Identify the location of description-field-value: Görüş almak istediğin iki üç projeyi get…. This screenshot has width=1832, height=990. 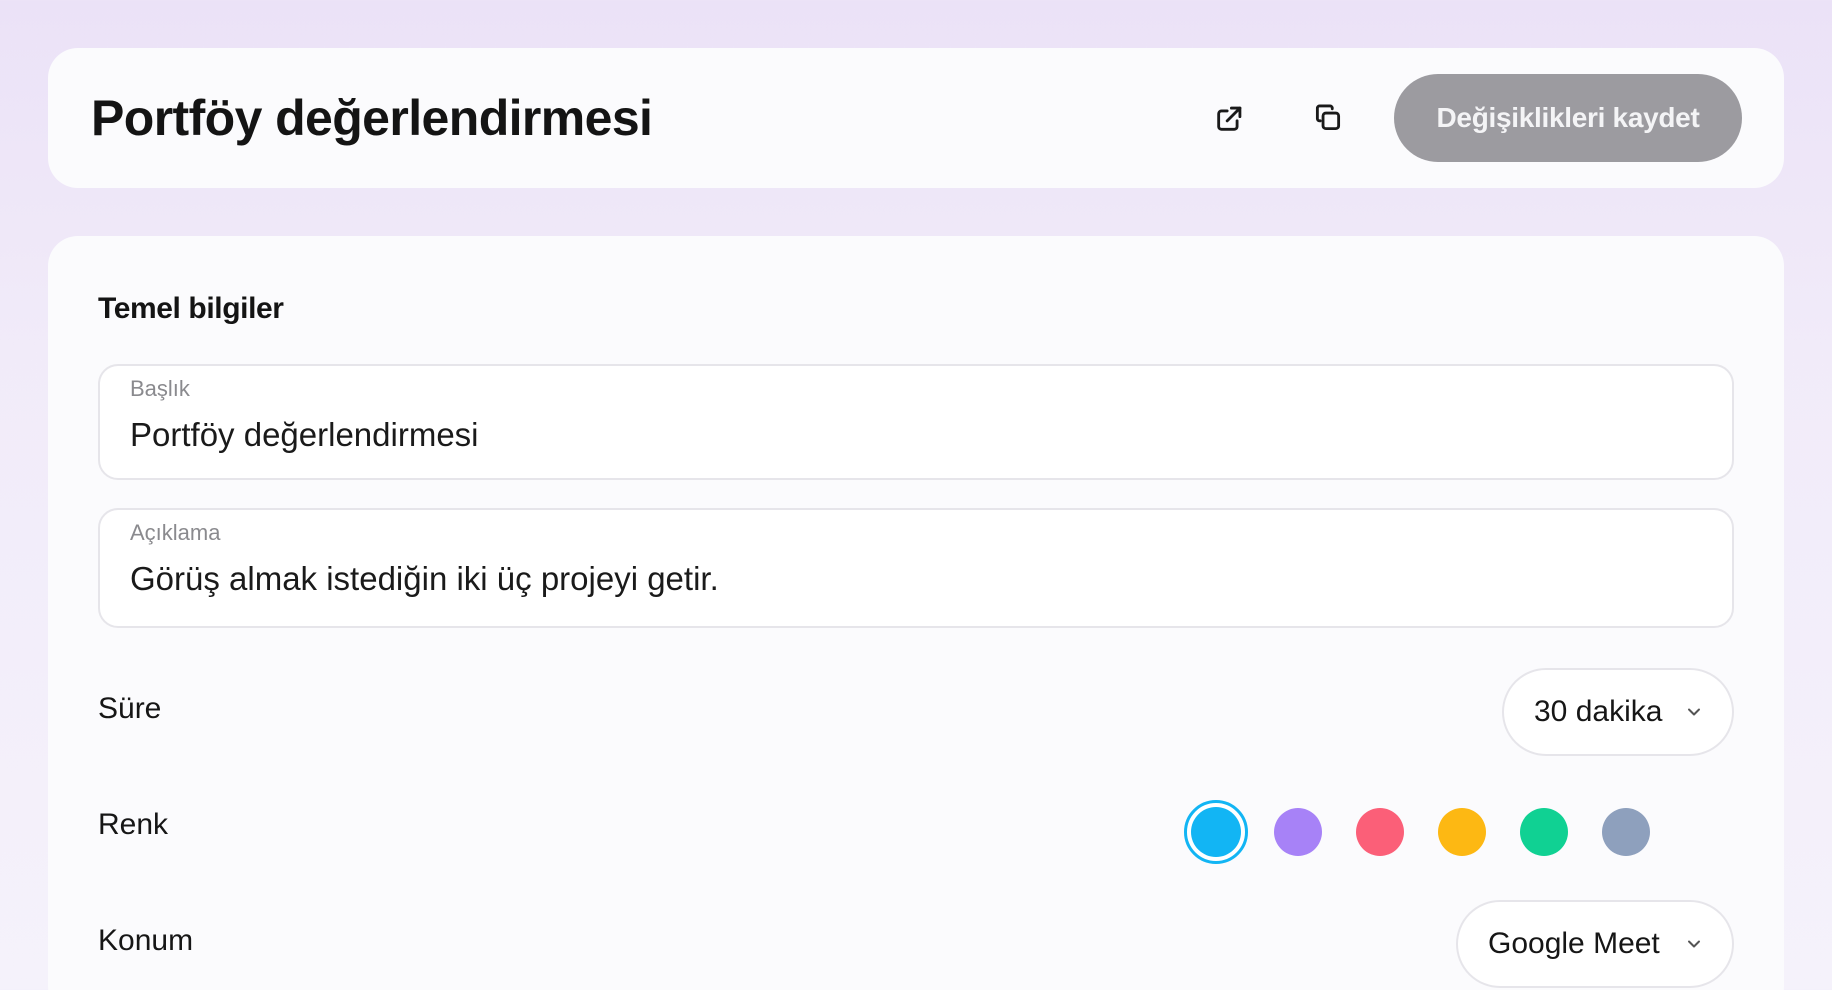
(424, 579).